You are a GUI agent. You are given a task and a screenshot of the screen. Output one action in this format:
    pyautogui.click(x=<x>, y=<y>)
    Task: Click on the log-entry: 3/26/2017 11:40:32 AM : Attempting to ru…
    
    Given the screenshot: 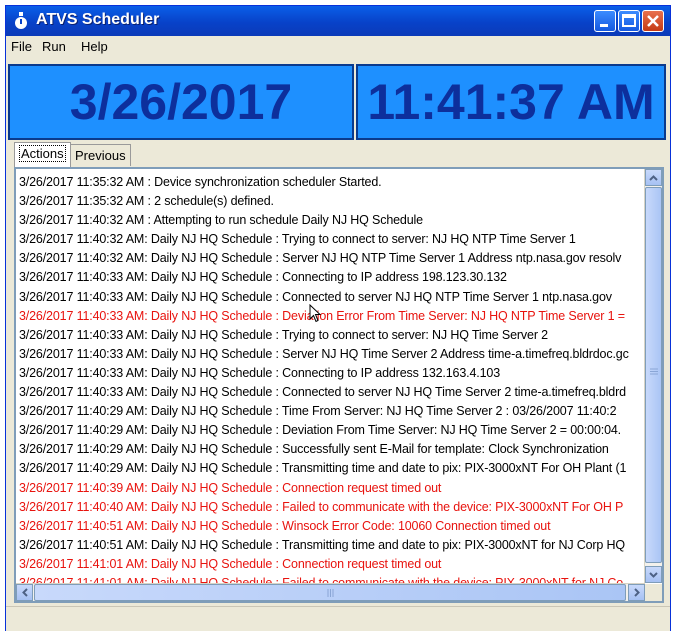 What is the action you would take?
    pyautogui.click(x=221, y=220)
    